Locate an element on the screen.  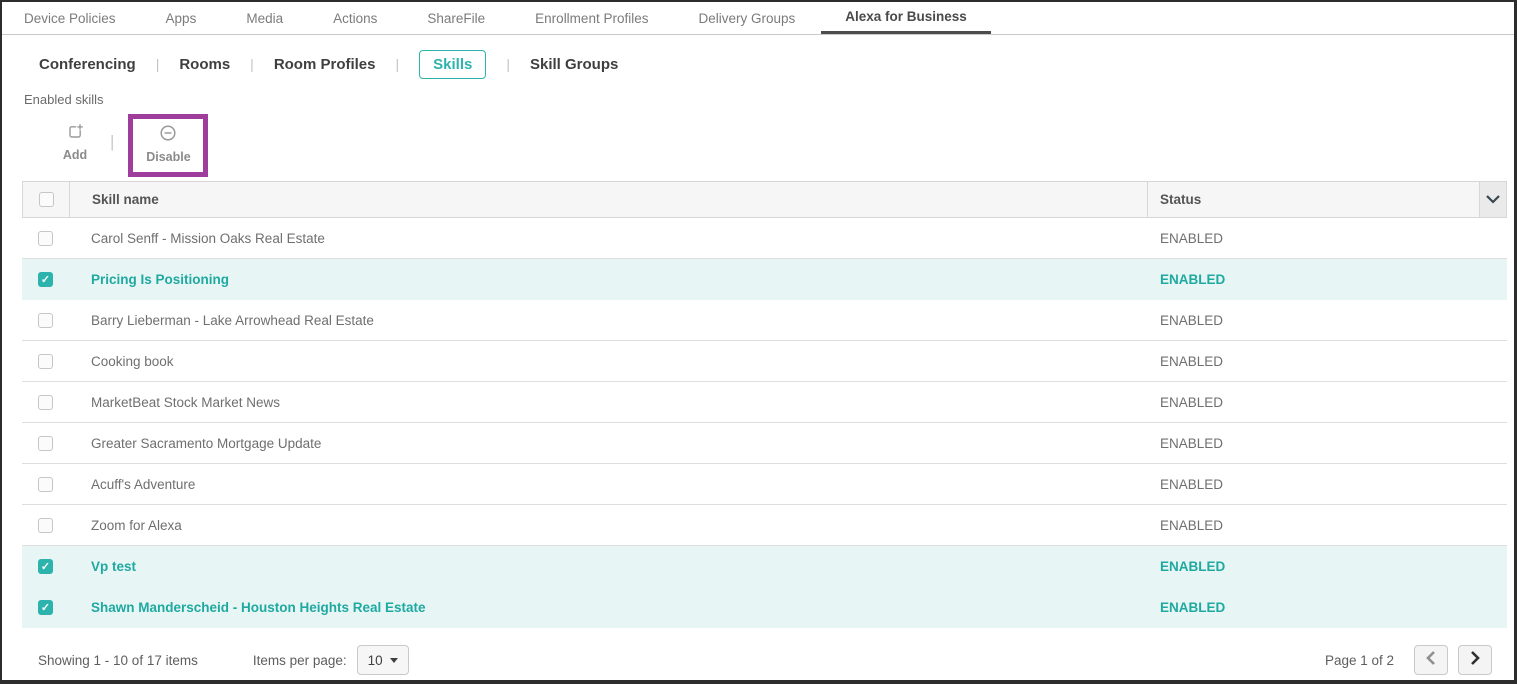
skill-name: Cooking book is located at coordinates (132, 361).